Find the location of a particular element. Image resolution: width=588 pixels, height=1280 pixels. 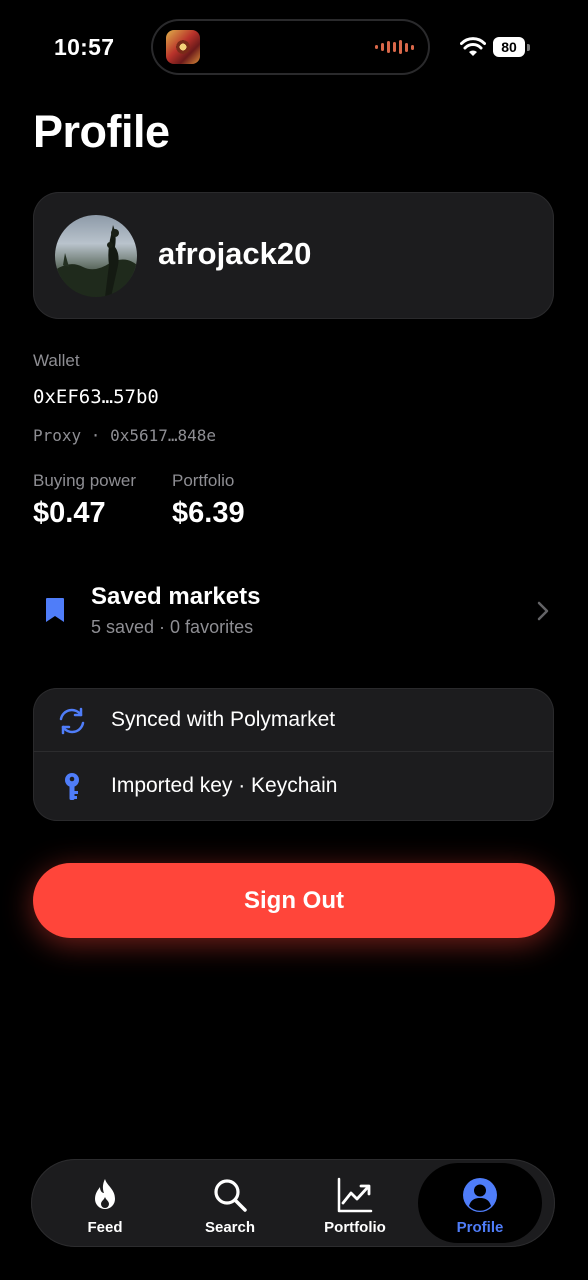

sign-out-button: Sign Out is located at coordinates (294, 900).